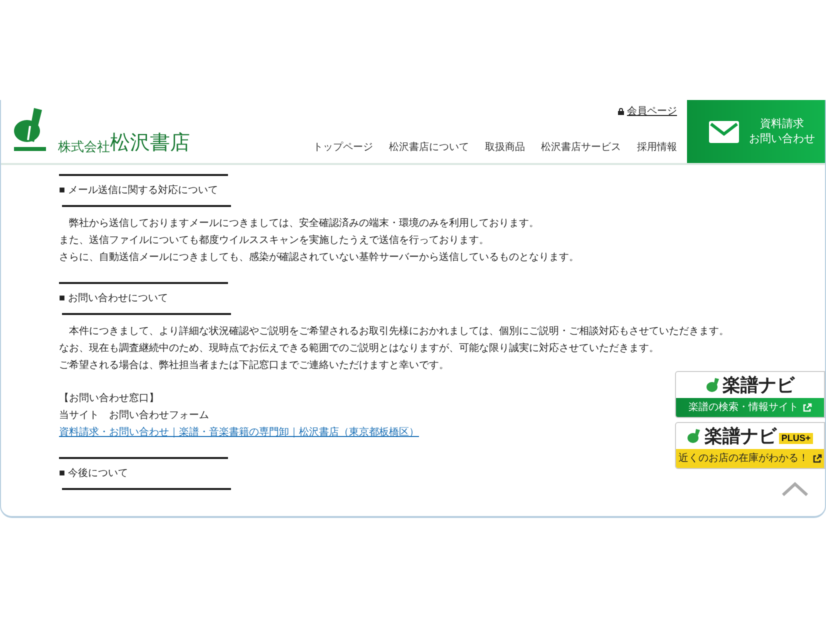 Image resolution: width=826 pixels, height=620 pixels. What do you see at coordinates (319, 257) in the screenshot?
I see `body-text: さらに、自動送信メールにつきましても、感染が確認されていない基幹サーバーから送信しているものとなります。` at bounding box center [319, 257].